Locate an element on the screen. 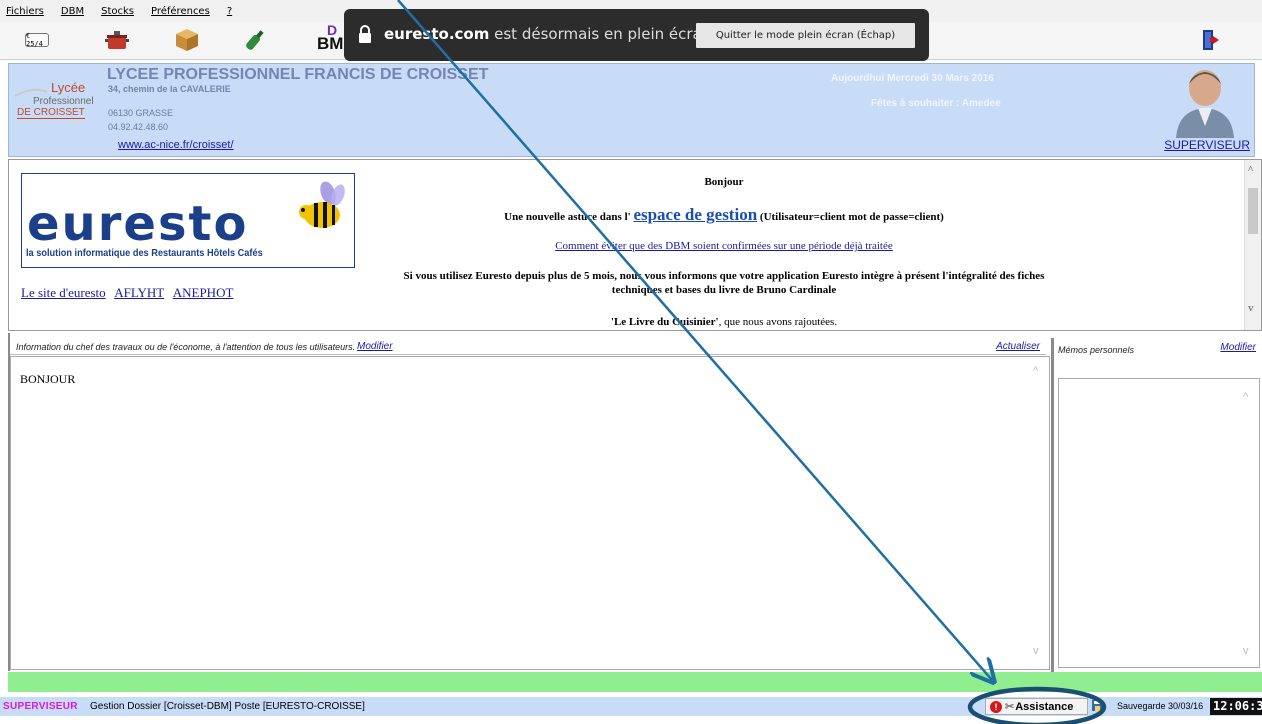 The height and width of the screenshot is (724, 1262). exit-fullscreen-button: Quitter le mode plein écran (Échap) is located at coordinates (805, 35).